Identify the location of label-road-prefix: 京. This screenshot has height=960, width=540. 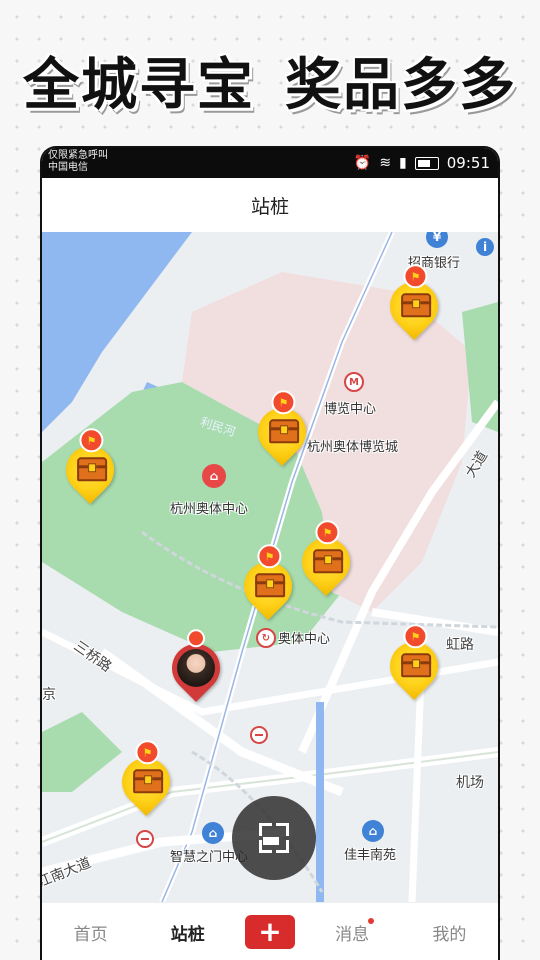
(49, 695).